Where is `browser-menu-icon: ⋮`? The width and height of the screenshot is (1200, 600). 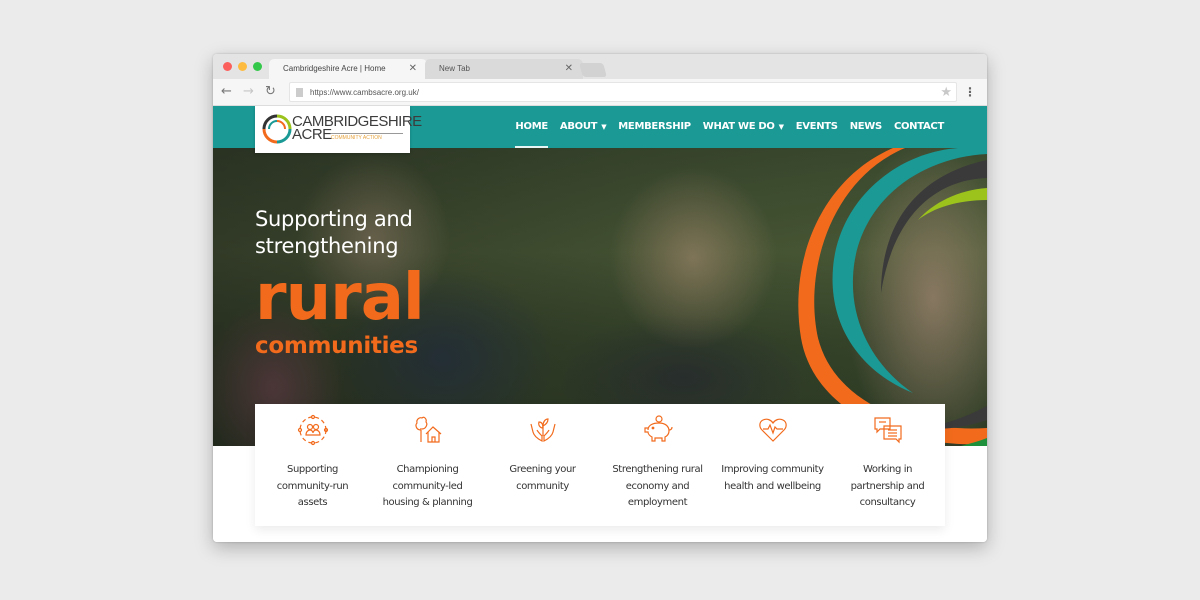
browser-menu-icon: ⋮ is located at coordinates (970, 92).